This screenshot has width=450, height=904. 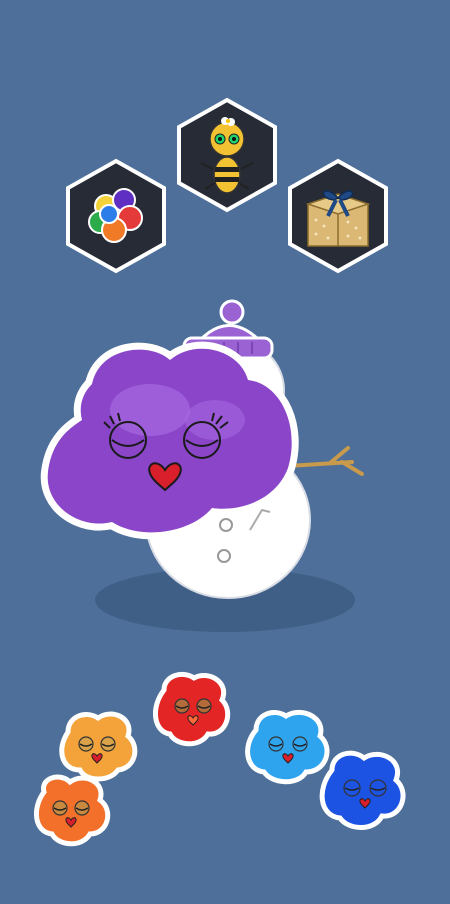 I want to click on blue-slime, so click(x=364, y=789).